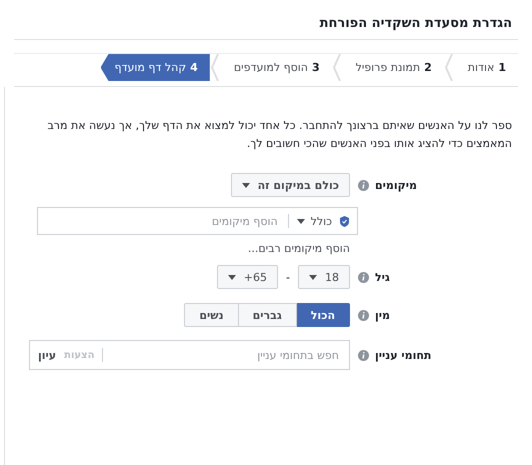  I want to click on field-label: מין, so click(382, 315).